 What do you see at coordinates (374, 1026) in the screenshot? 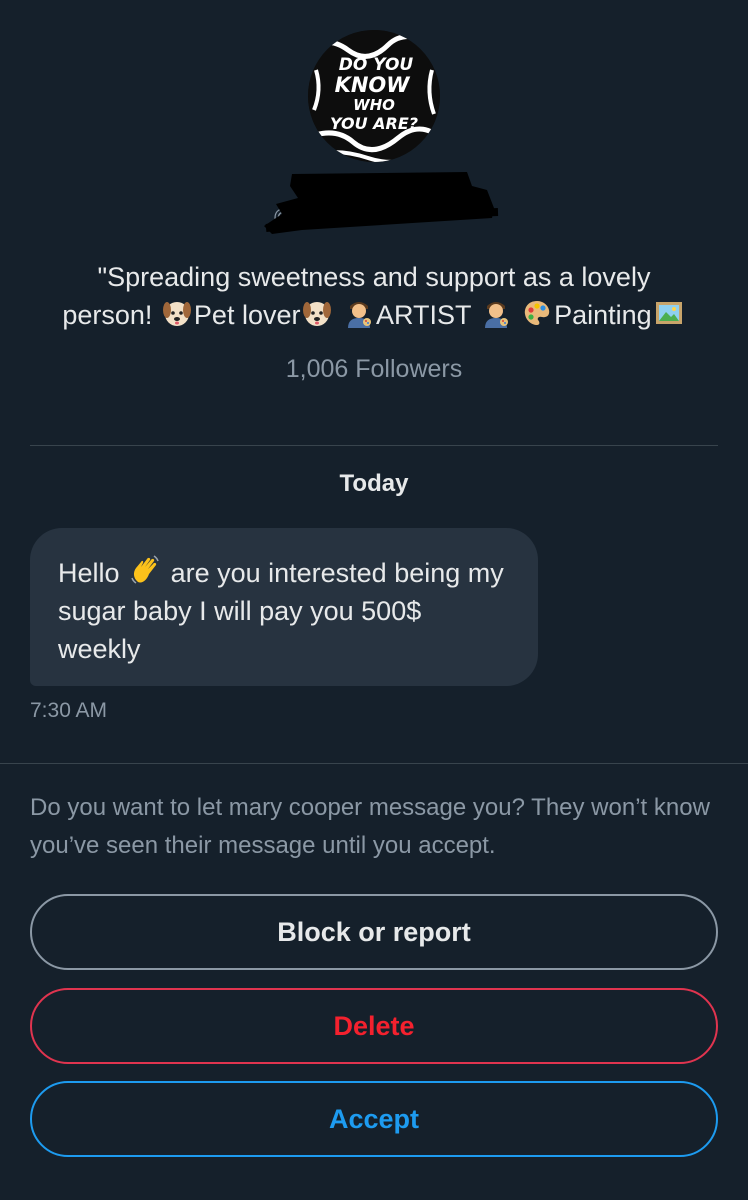
I see `delete-button: Delete` at bounding box center [374, 1026].